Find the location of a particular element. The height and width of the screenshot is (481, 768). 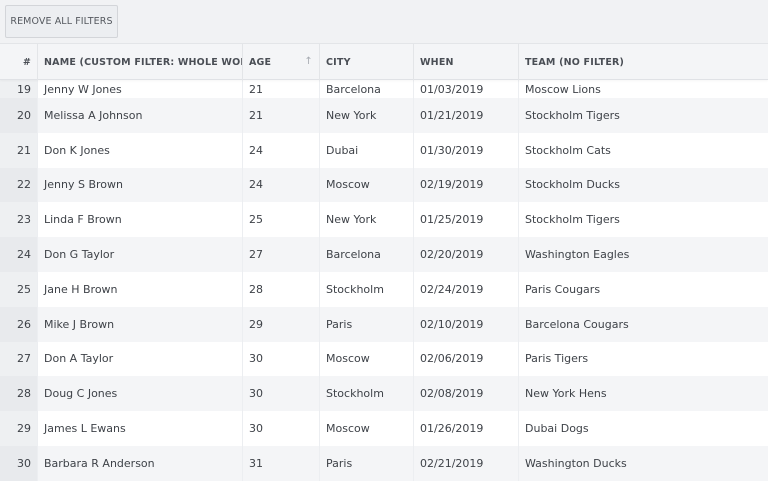

name-cell: Jane H Brown is located at coordinates (140, 289).